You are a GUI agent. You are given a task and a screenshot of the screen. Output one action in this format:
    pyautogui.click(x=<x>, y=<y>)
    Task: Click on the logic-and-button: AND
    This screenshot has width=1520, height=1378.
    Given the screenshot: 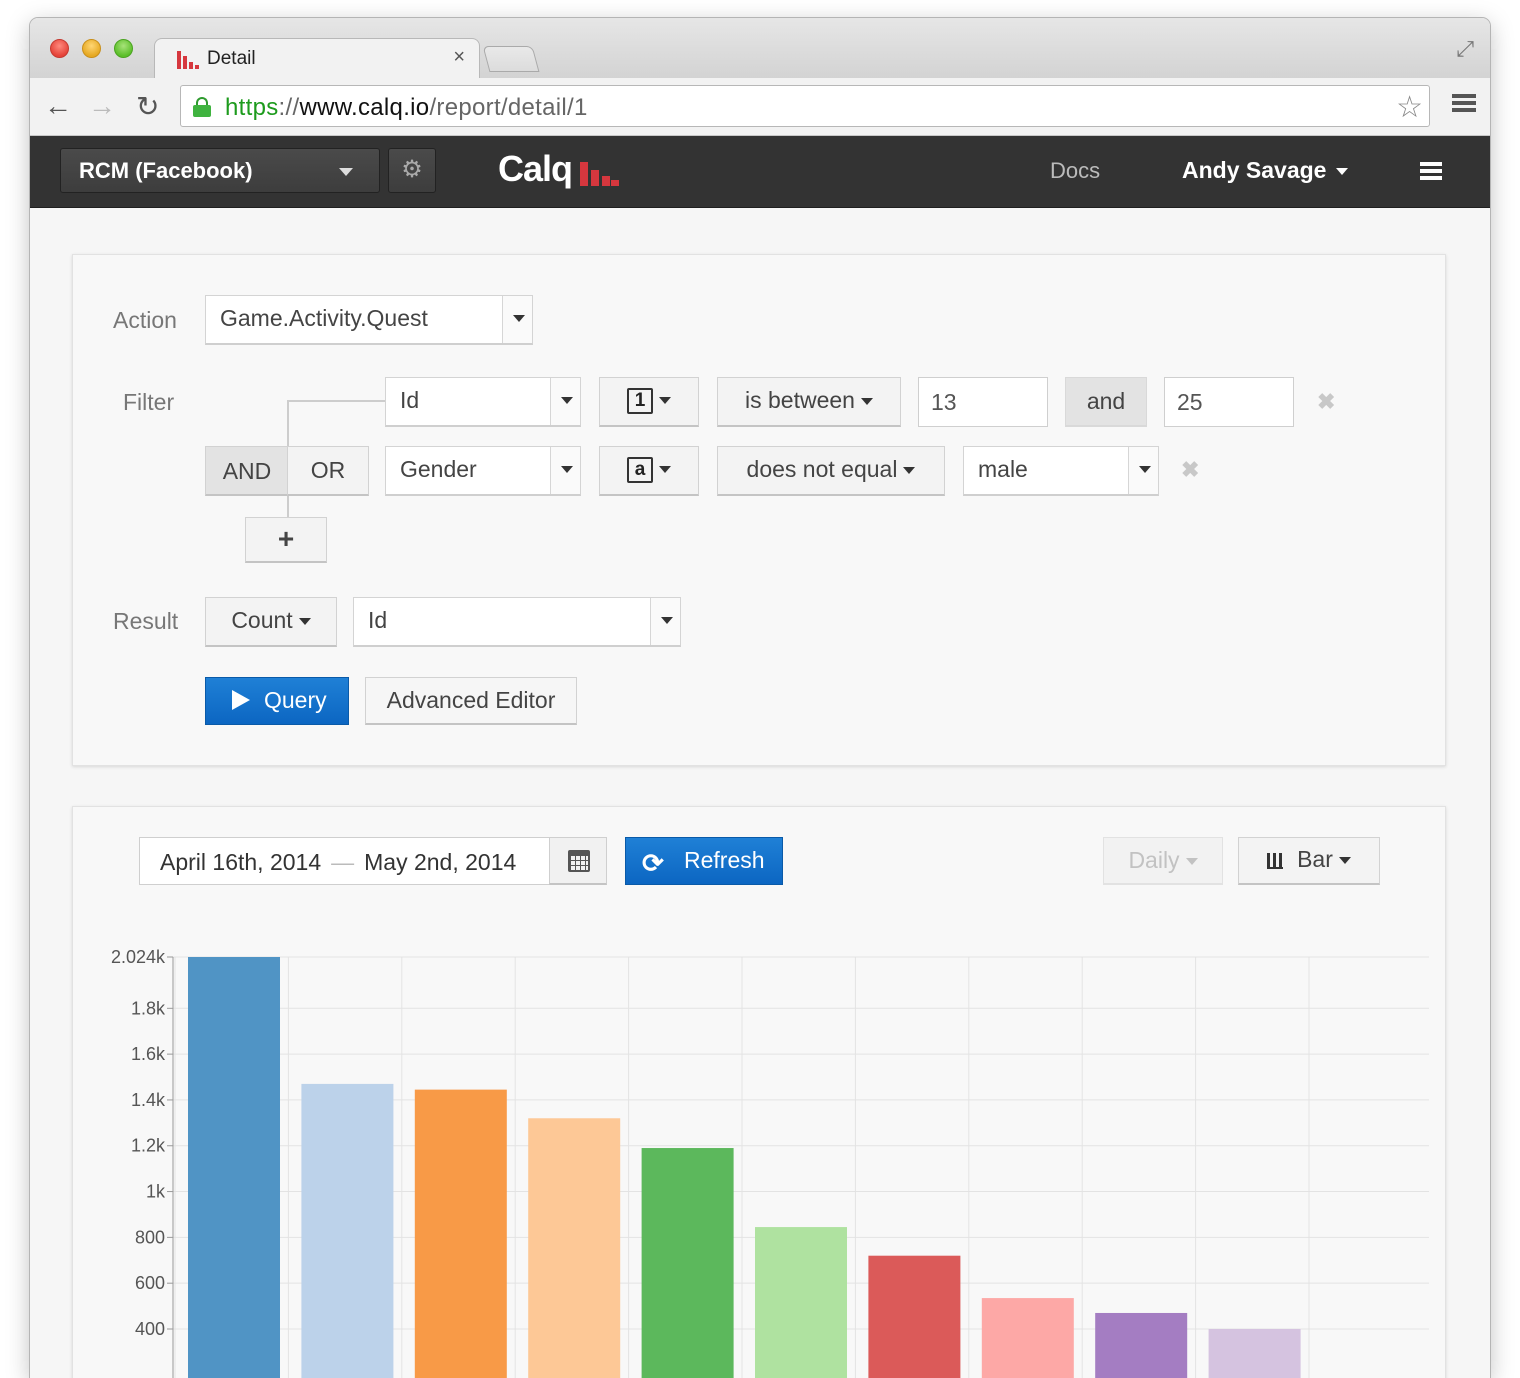 What is the action you would take?
    pyautogui.click(x=247, y=471)
    